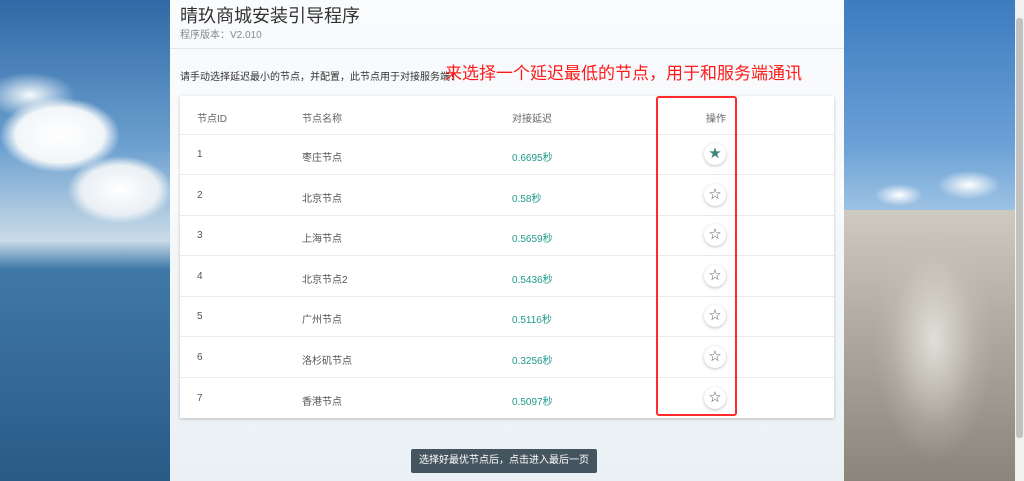 This screenshot has height=481, width=1024. Describe the element at coordinates (200, 398) in the screenshot. I see `node-id: 7` at that location.